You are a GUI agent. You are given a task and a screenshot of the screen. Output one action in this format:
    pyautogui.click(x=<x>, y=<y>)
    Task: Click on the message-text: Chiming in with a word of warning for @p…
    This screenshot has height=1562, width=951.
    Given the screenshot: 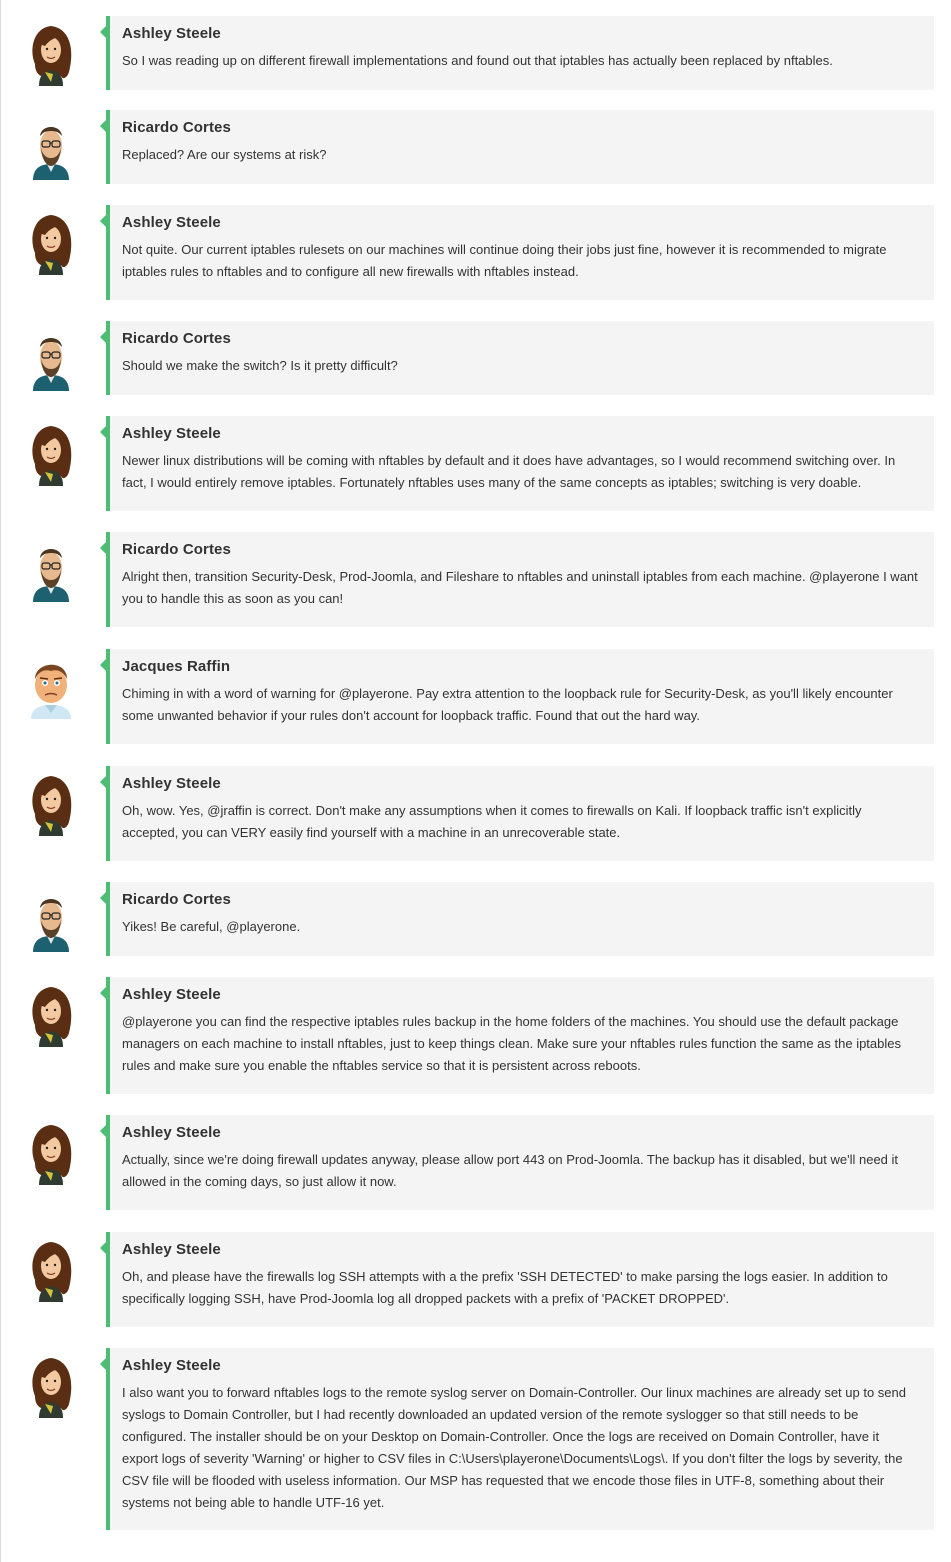 What is the action you would take?
    pyautogui.click(x=507, y=704)
    